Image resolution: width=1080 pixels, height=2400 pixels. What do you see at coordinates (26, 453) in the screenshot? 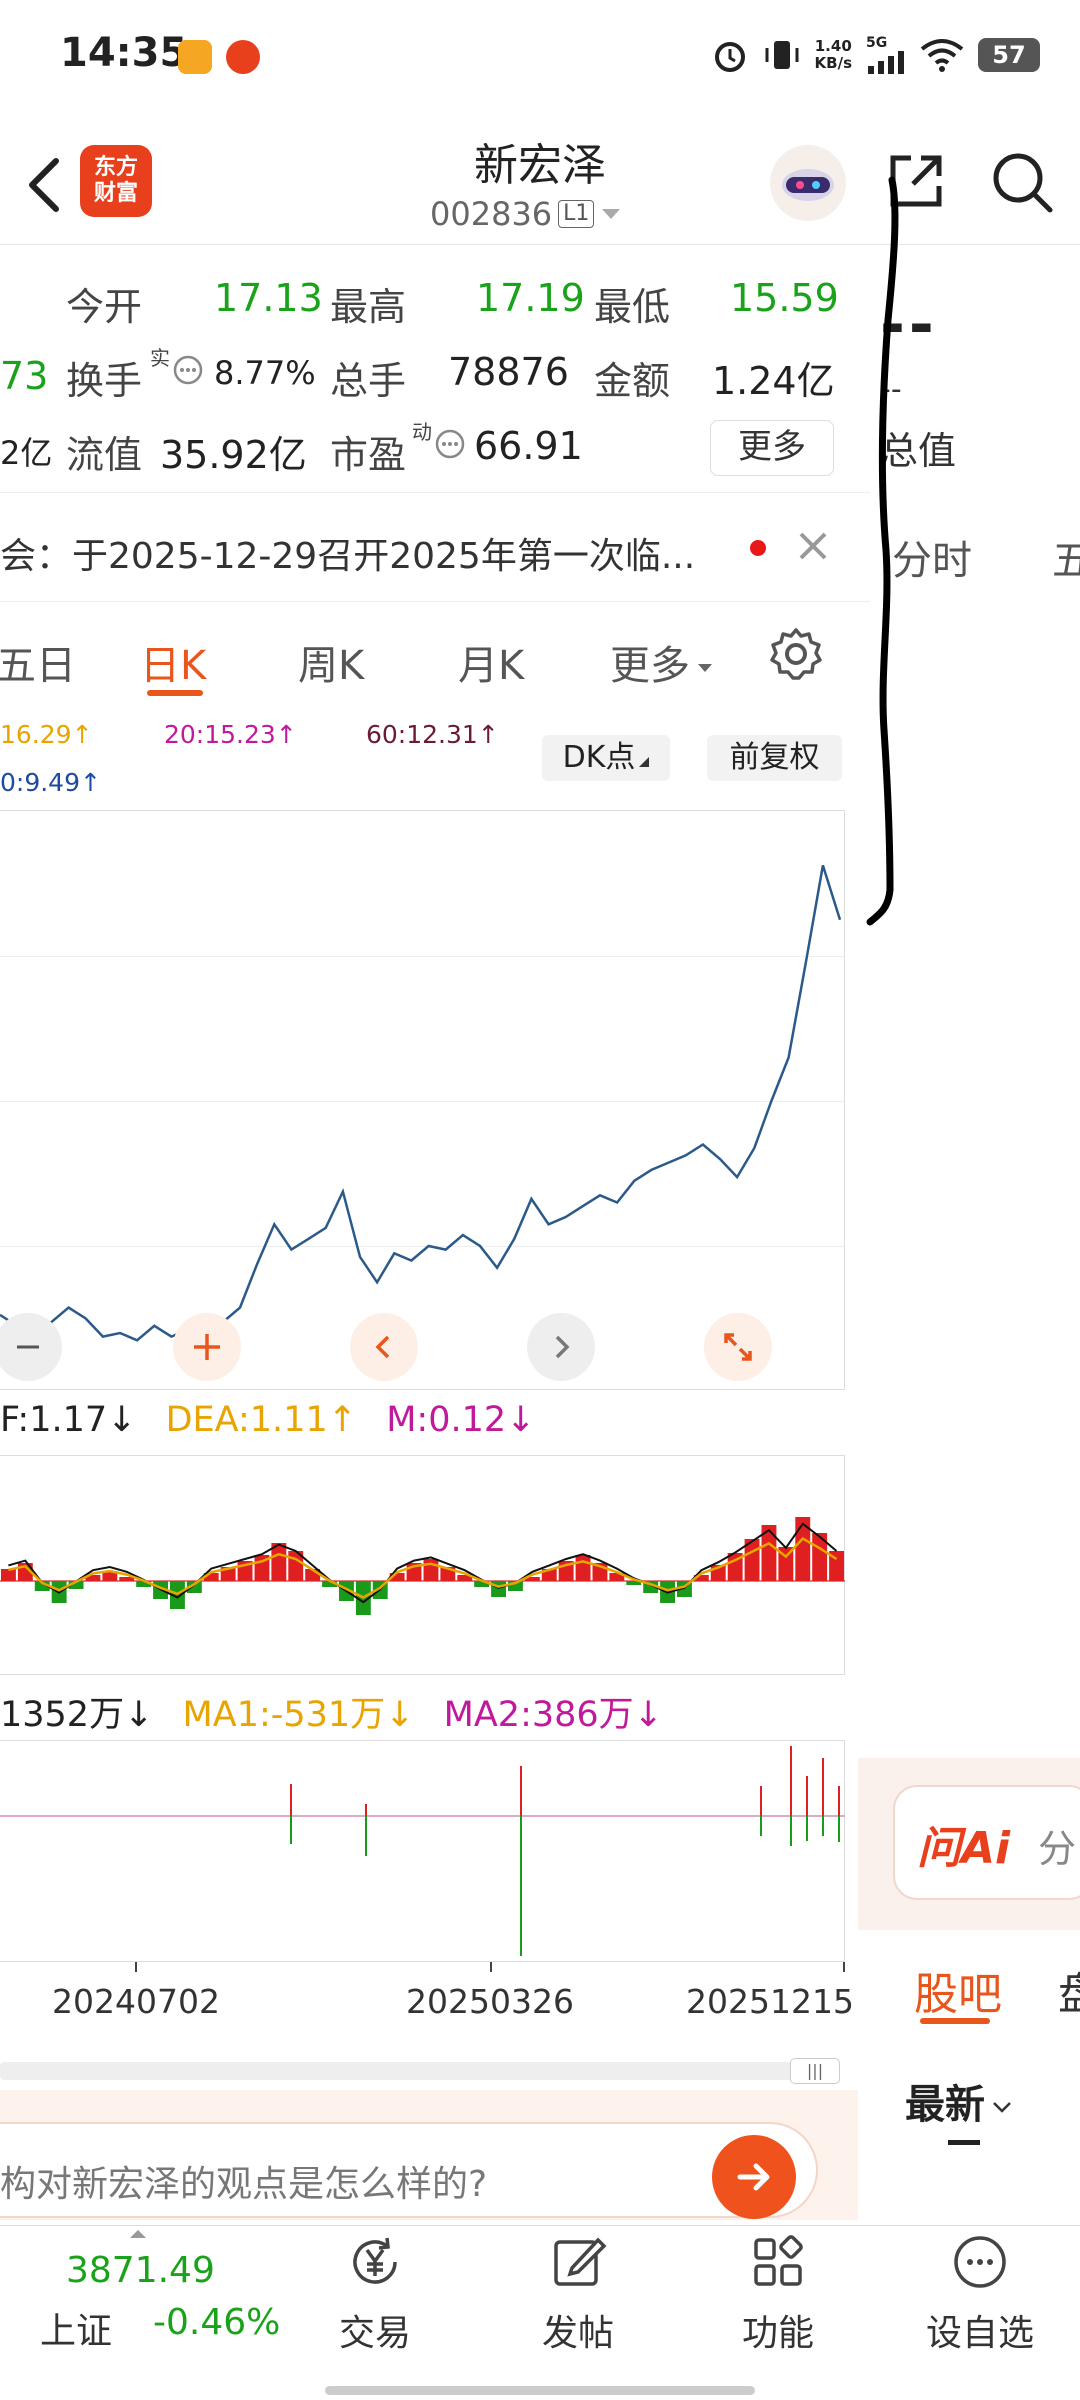
I see `cap-cut-value: 2亿` at bounding box center [26, 453].